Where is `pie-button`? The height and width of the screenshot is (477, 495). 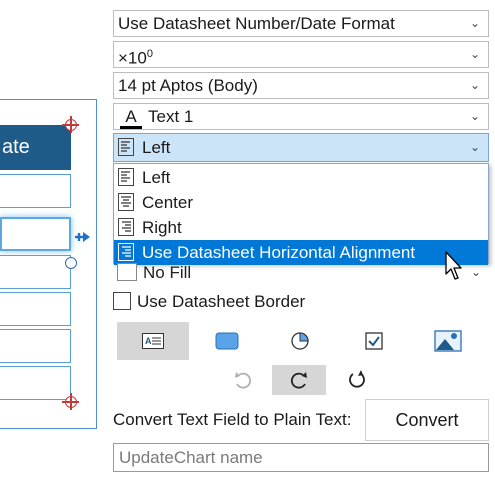
pie-button is located at coordinates (300, 341).